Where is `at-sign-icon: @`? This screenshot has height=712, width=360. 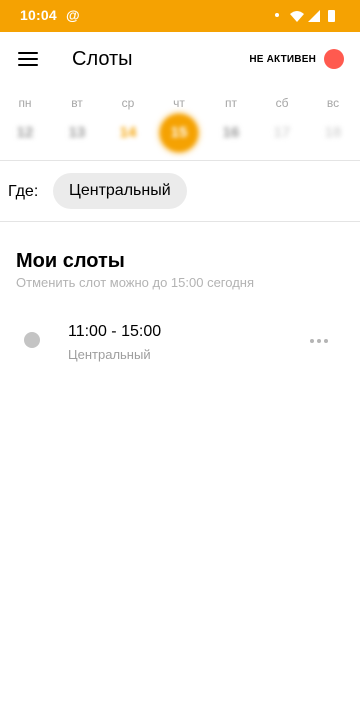 at-sign-icon: @ is located at coordinates (73, 15).